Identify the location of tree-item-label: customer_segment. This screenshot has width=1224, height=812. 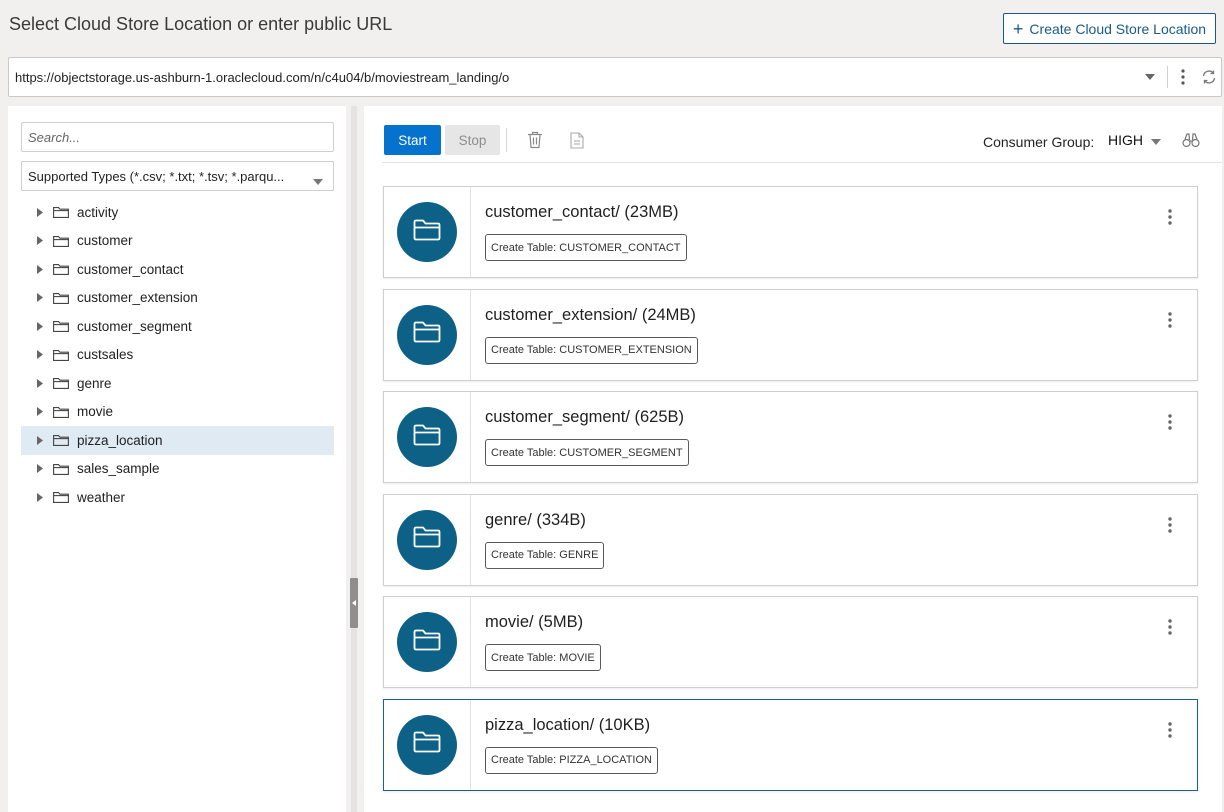
(134, 326).